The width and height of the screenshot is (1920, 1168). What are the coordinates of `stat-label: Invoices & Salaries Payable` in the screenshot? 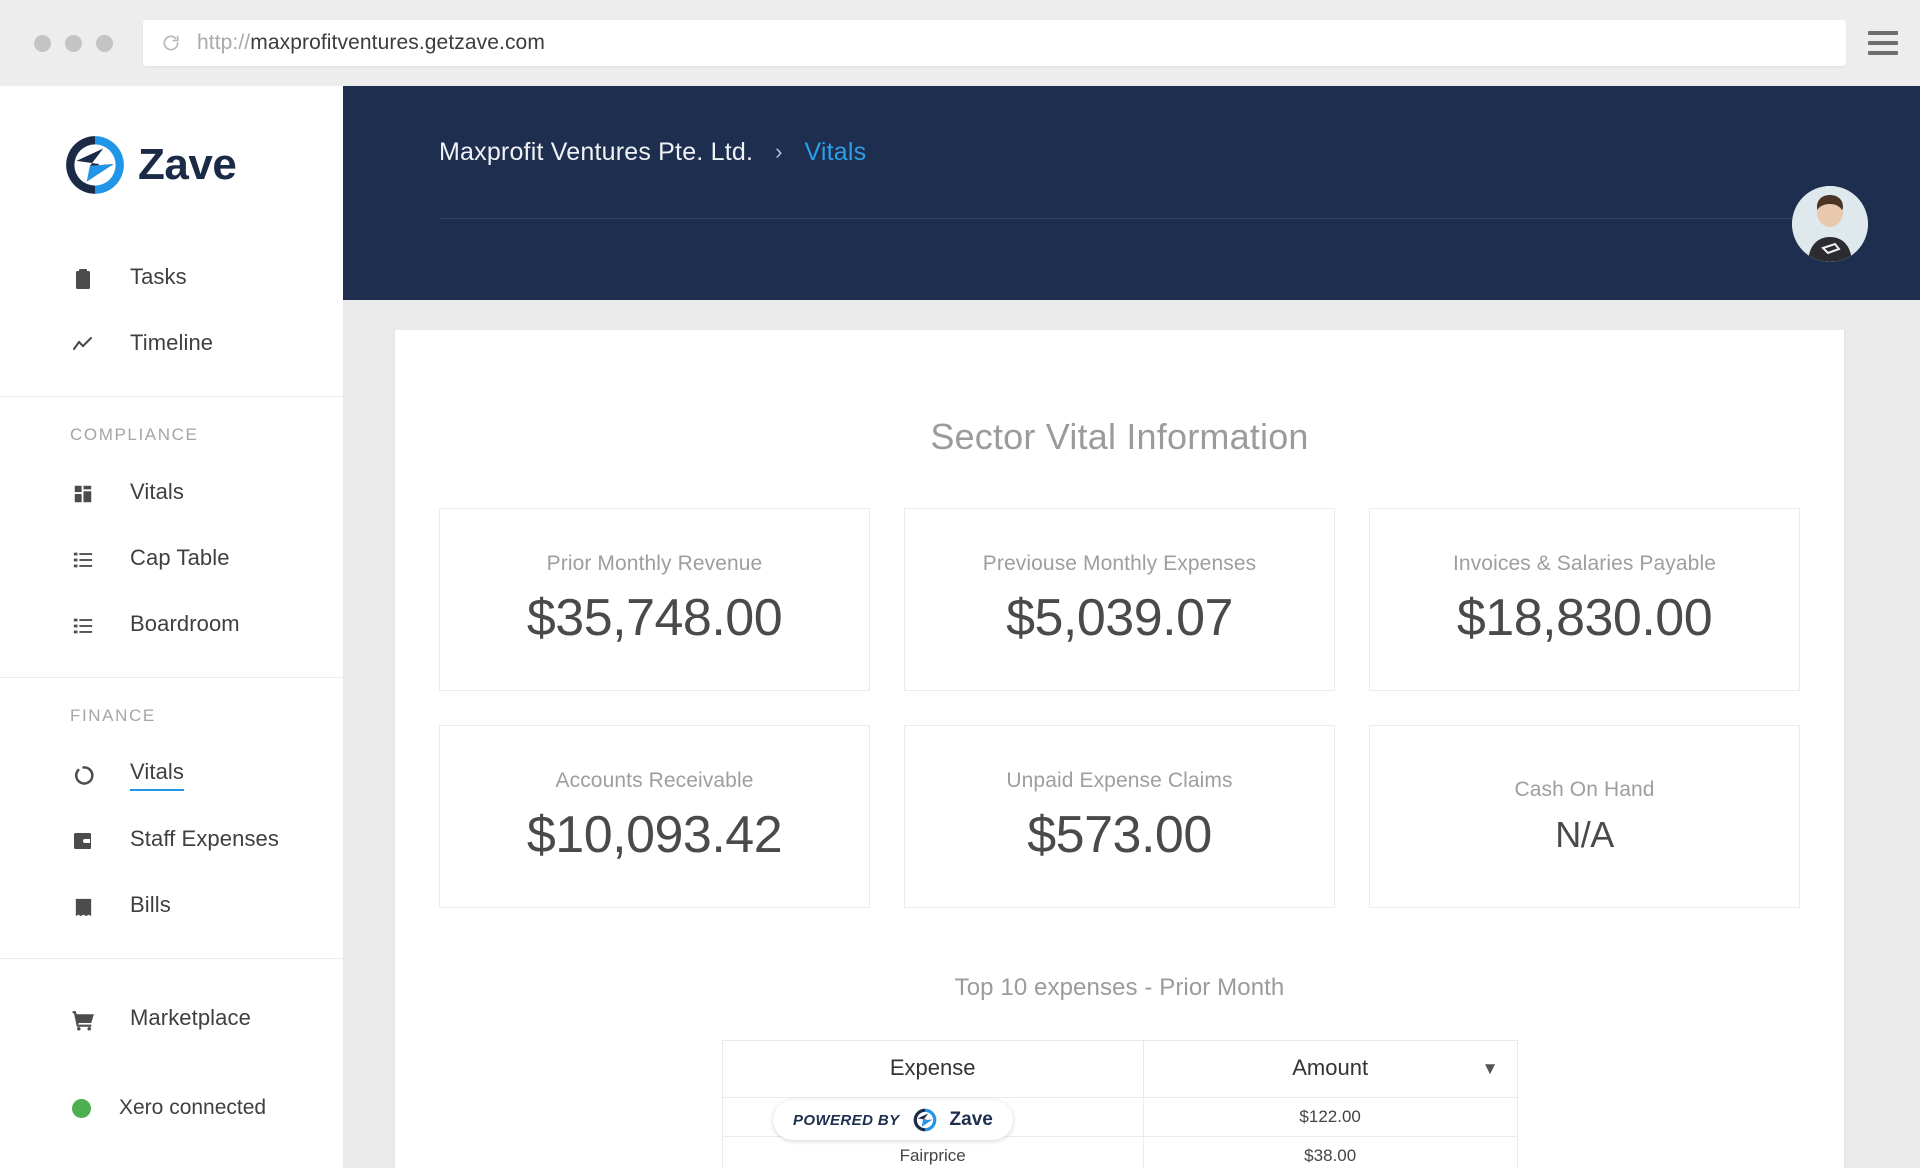 It's located at (1584, 563).